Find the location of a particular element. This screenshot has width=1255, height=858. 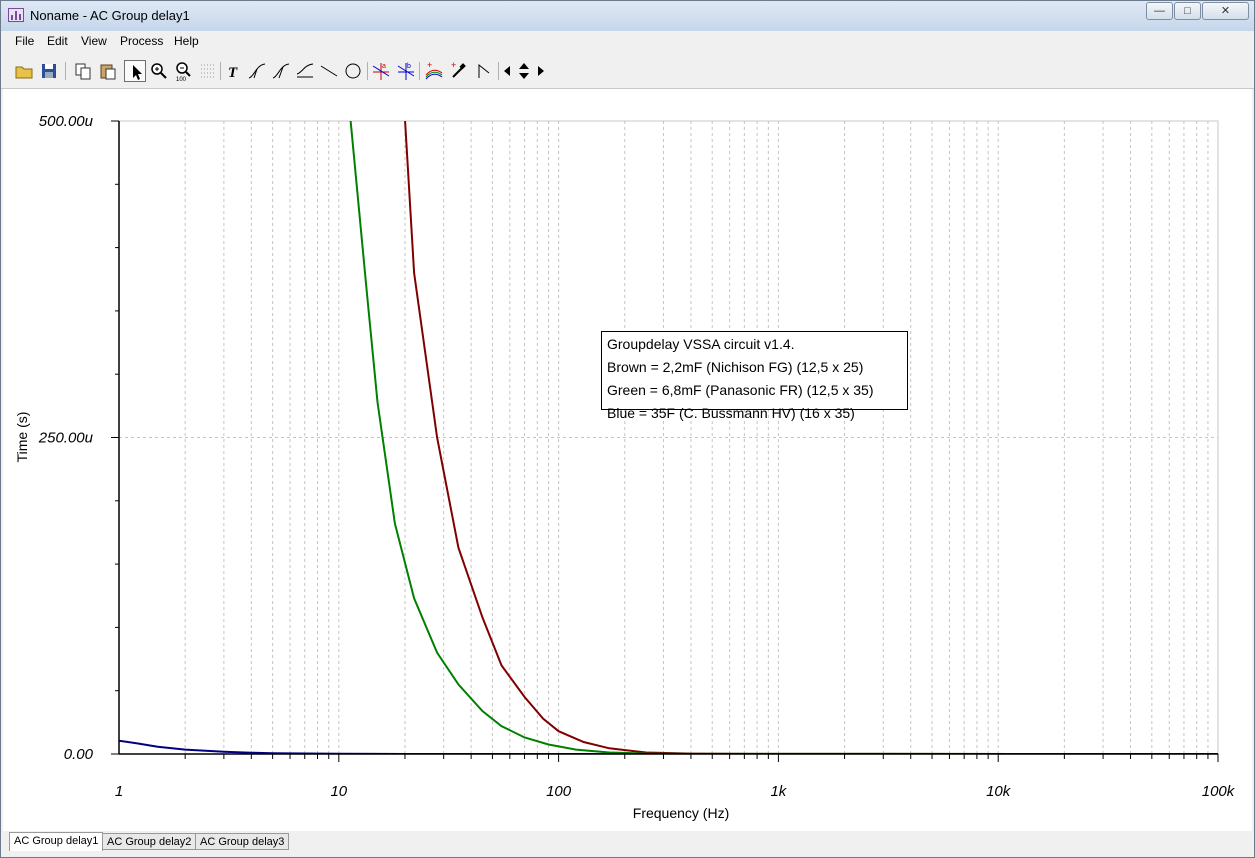

menu-view: View is located at coordinates (94, 41).